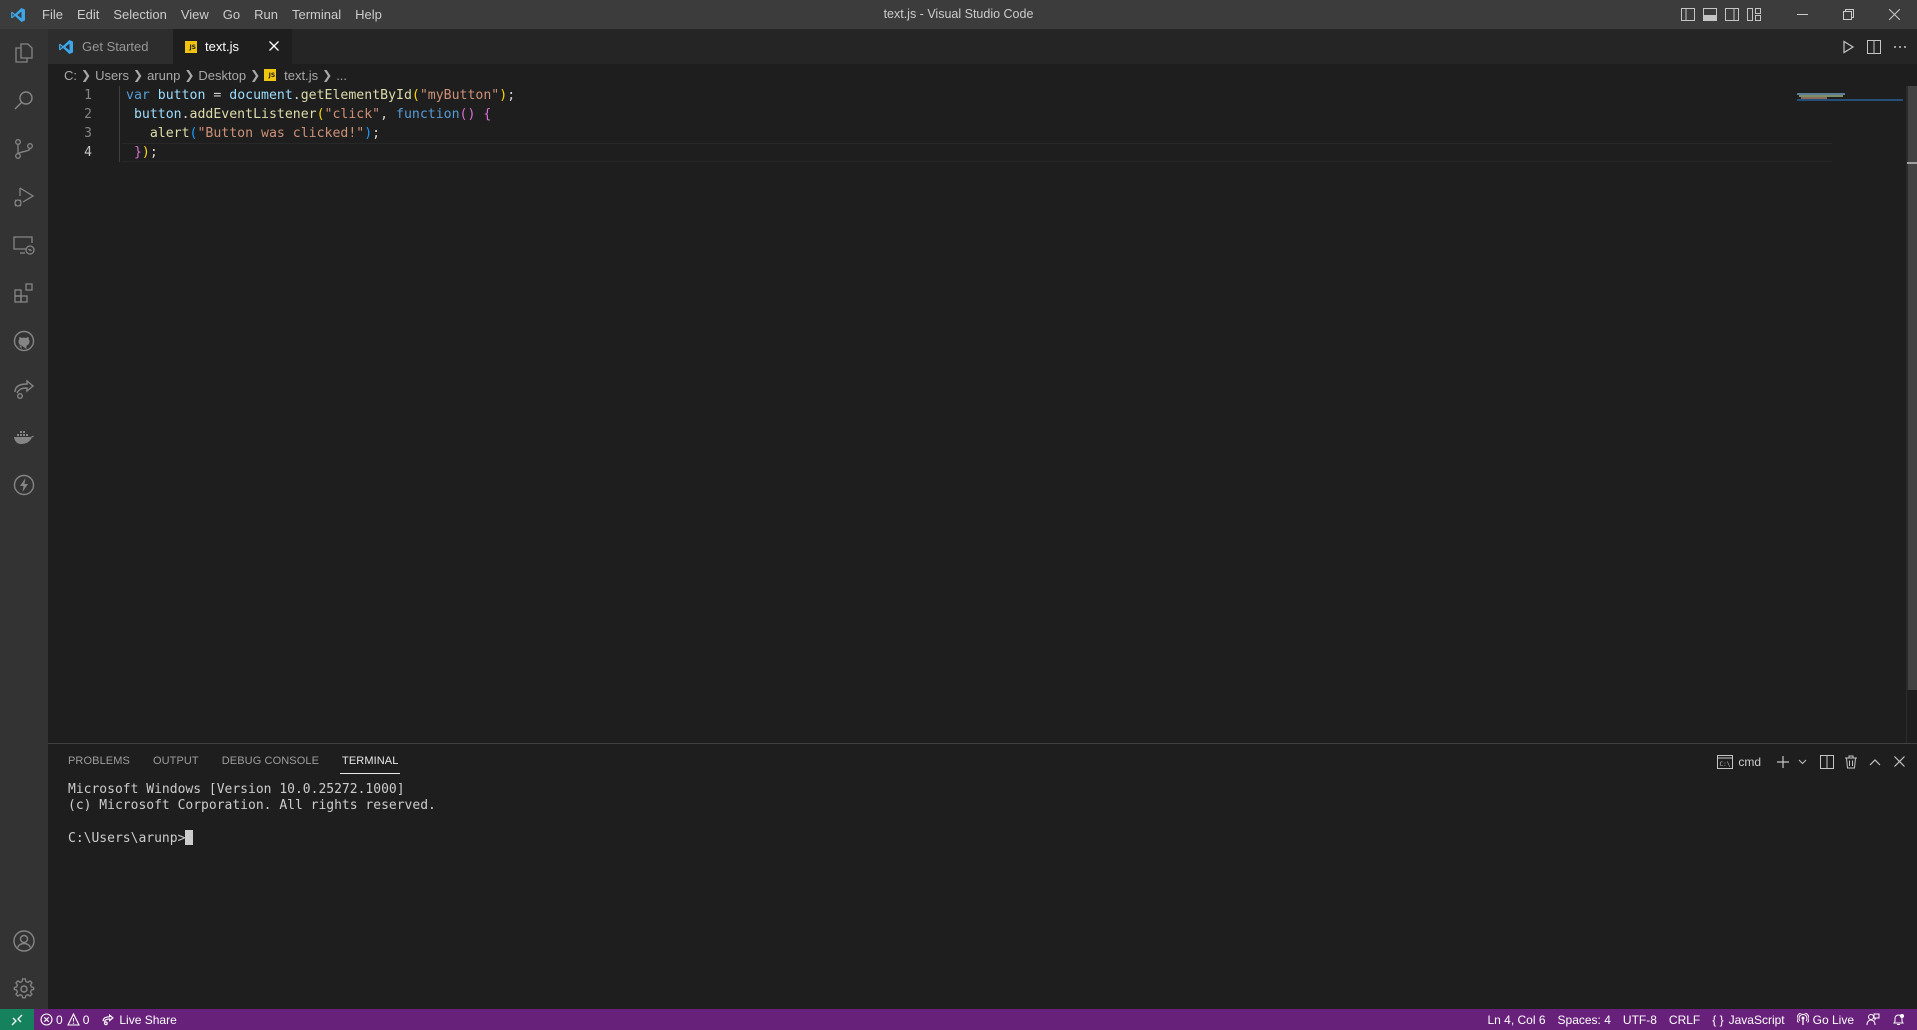  I want to click on run-debug-button, so click(24, 197).